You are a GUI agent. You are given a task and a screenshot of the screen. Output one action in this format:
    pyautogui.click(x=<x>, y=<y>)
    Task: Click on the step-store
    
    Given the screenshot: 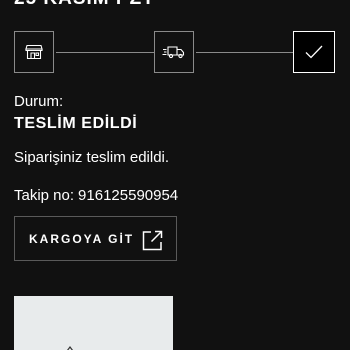 What is the action you would take?
    pyautogui.click(x=34, y=52)
    